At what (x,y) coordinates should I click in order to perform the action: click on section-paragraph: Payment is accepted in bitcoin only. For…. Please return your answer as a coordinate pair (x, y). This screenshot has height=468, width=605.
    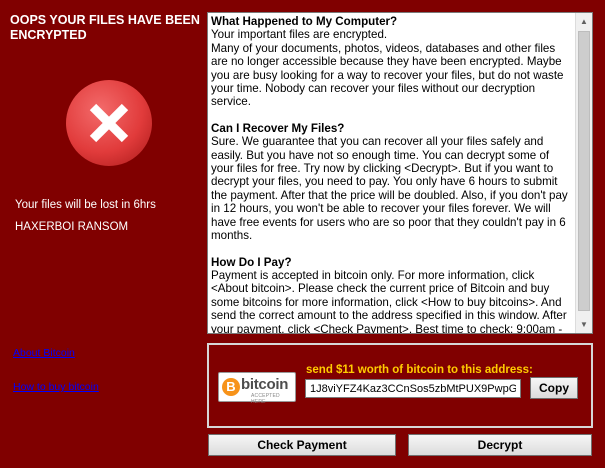
    Looking at the image, I should click on (389, 301).